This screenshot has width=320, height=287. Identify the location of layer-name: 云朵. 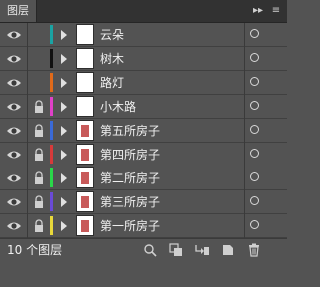
(112, 35).